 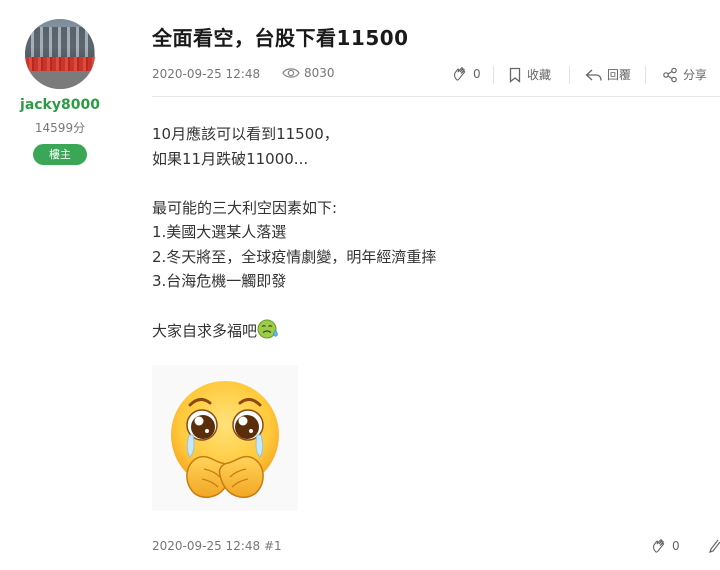 I want to click on view-count-value: 8030, so click(x=319, y=73).